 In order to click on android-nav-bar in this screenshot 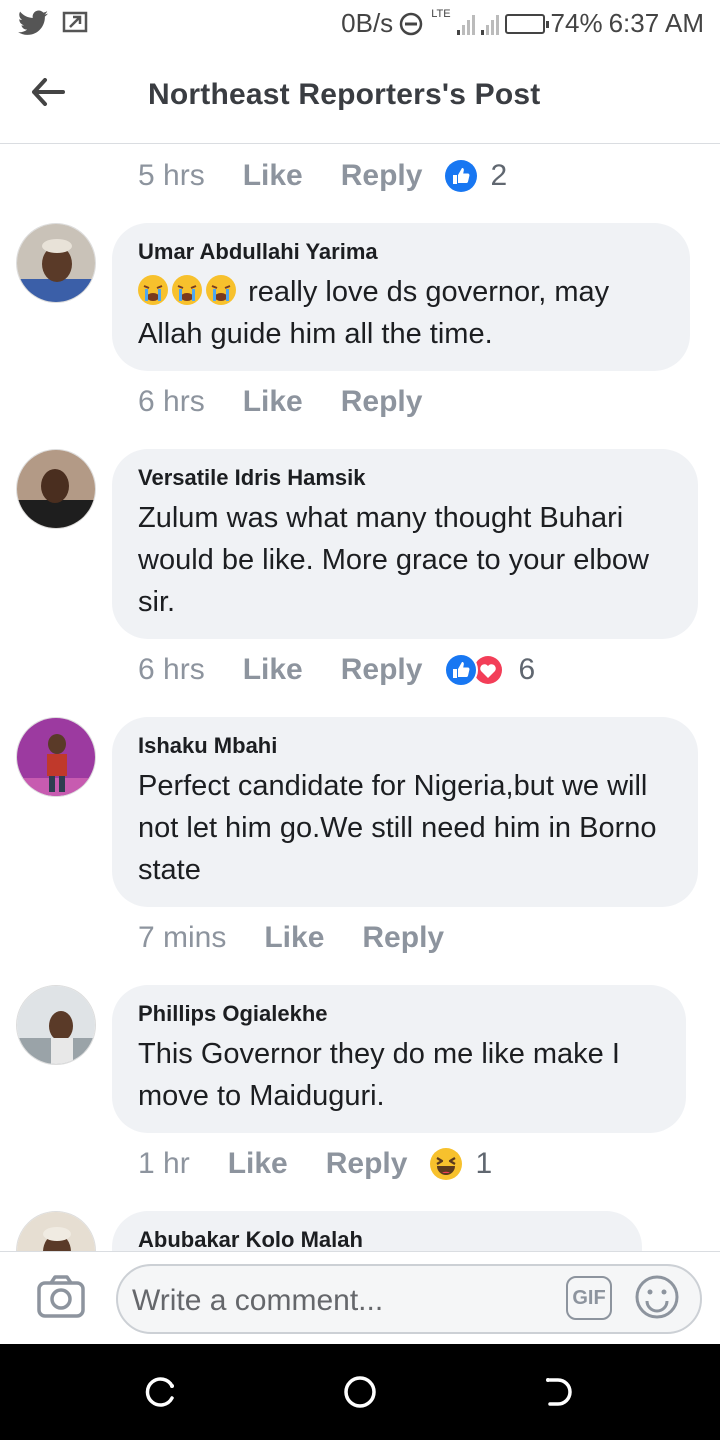, I will do `click(360, 1392)`.